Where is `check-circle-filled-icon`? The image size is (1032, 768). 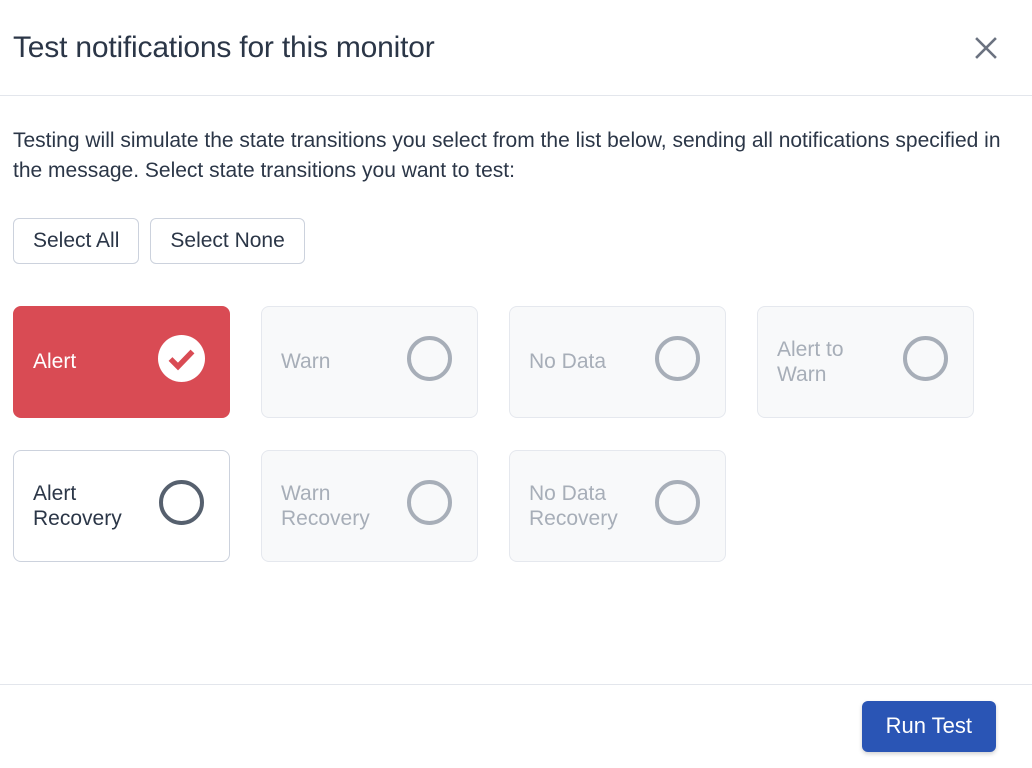
check-circle-filled-icon is located at coordinates (181, 362).